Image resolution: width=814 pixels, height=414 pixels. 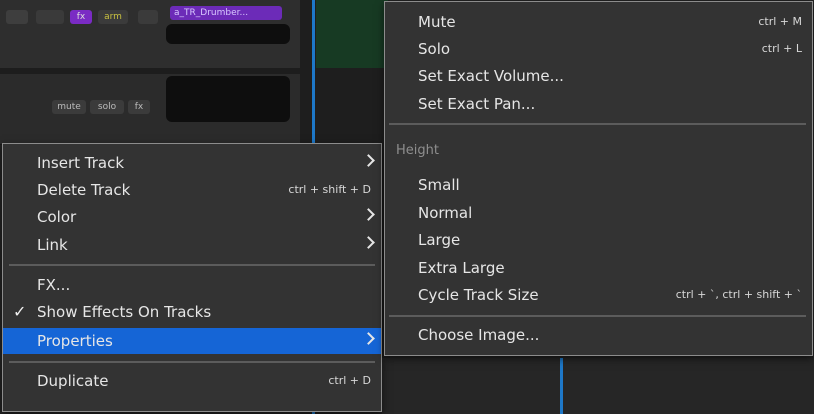 What do you see at coordinates (192, 245) in the screenshot?
I see `menu-item-link: Link` at bounding box center [192, 245].